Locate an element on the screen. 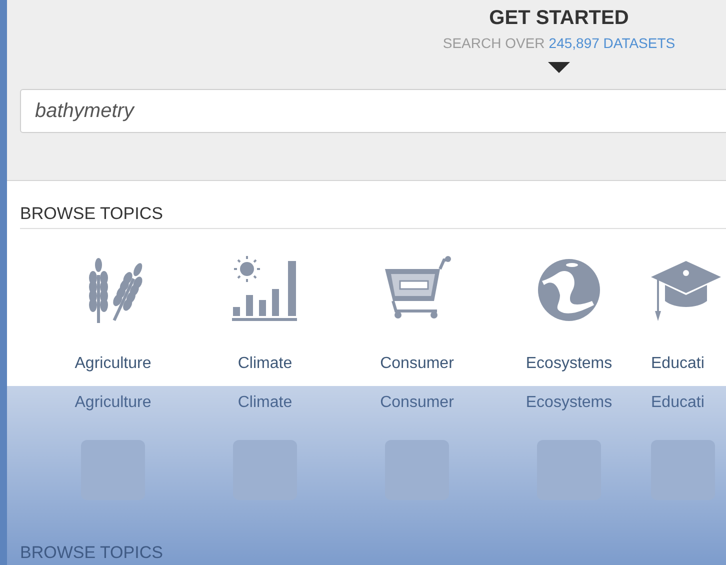  topic-link: Educati is located at coordinates (688, 314).